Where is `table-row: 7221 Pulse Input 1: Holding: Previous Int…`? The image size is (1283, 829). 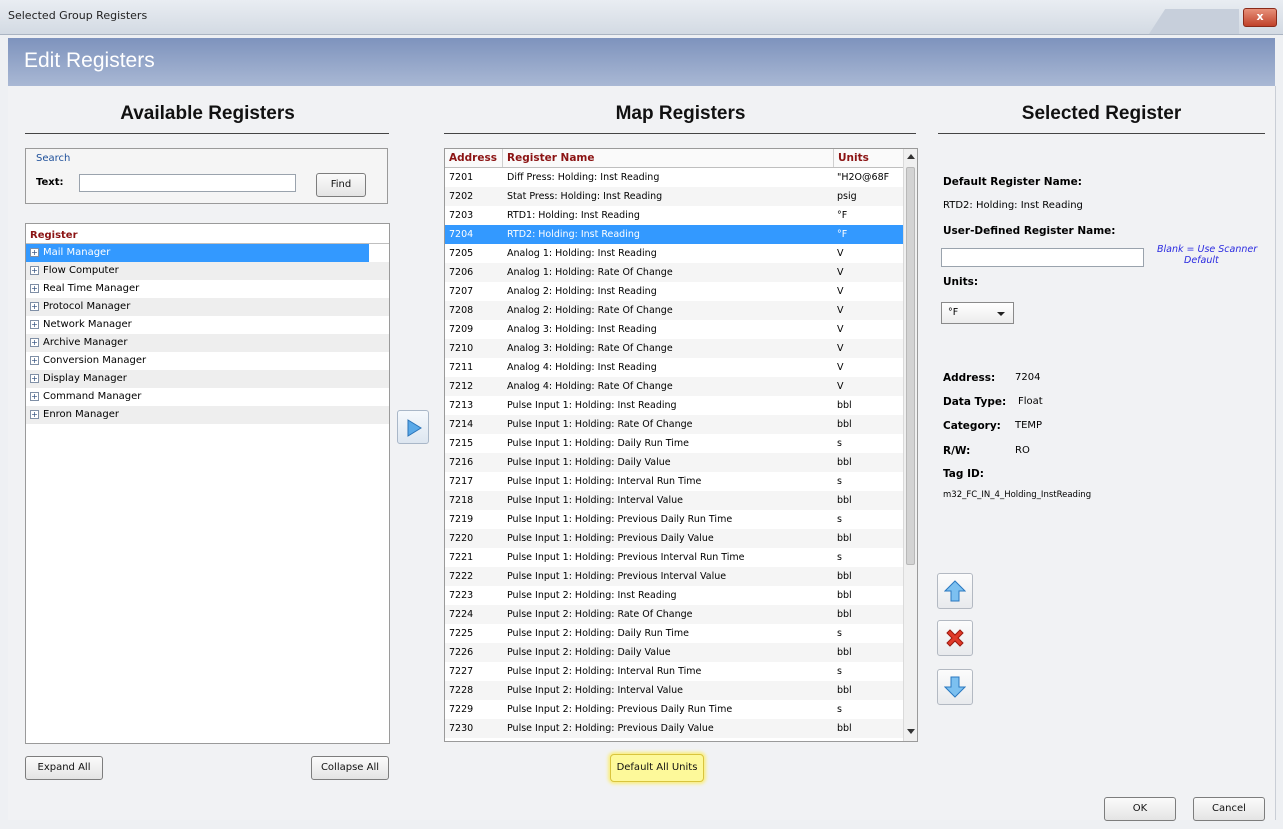 table-row: 7221 Pulse Input 1: Holding: Previous Int… is located at coordinates (674, 557).